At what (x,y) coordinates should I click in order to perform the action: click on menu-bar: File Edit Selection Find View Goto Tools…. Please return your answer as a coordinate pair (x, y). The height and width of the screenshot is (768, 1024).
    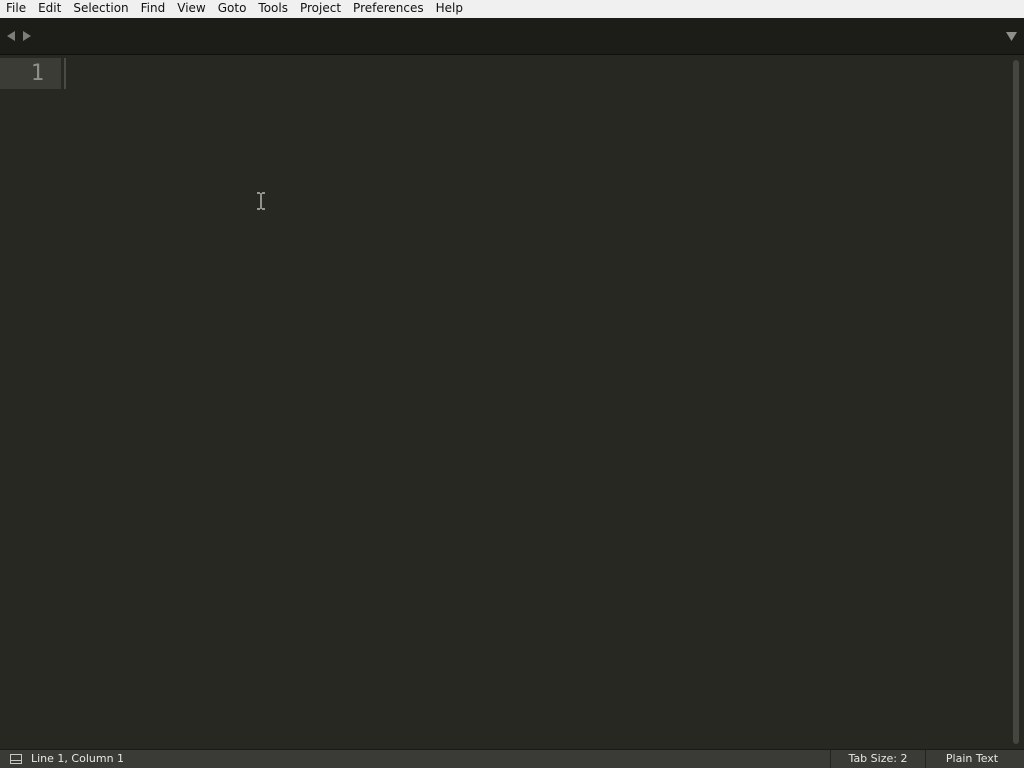
    Looking at the image, I should click on (512, 9).